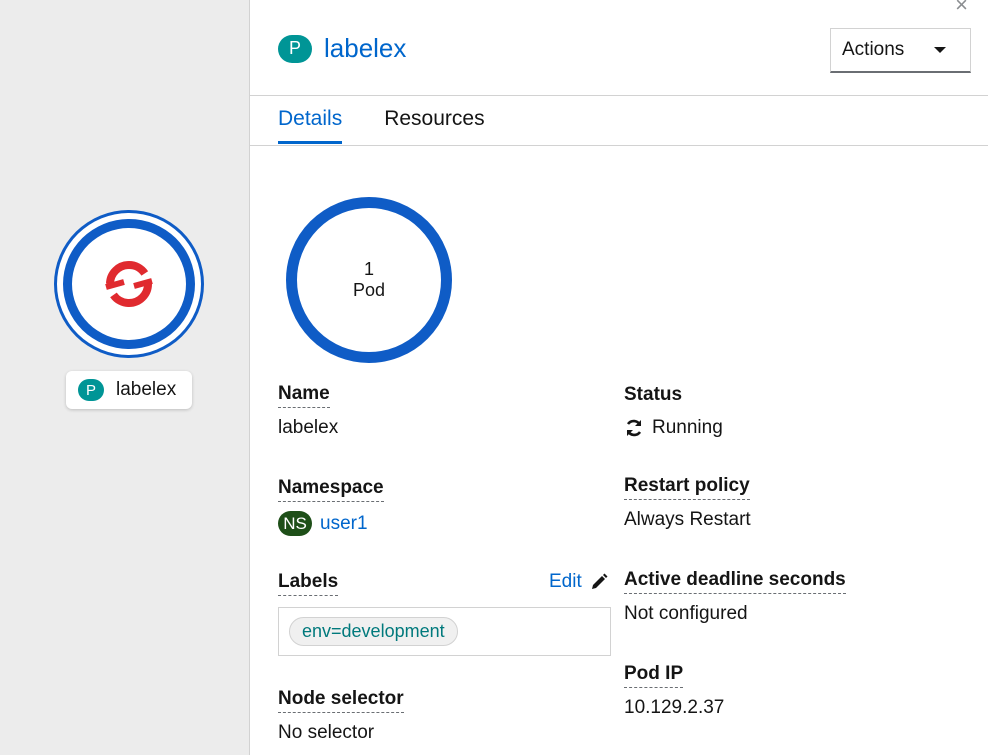 The image size is (988, 755). Describe the element at coordinates (653, 394) in the screenshot. I see `status-label: Status` at that location.